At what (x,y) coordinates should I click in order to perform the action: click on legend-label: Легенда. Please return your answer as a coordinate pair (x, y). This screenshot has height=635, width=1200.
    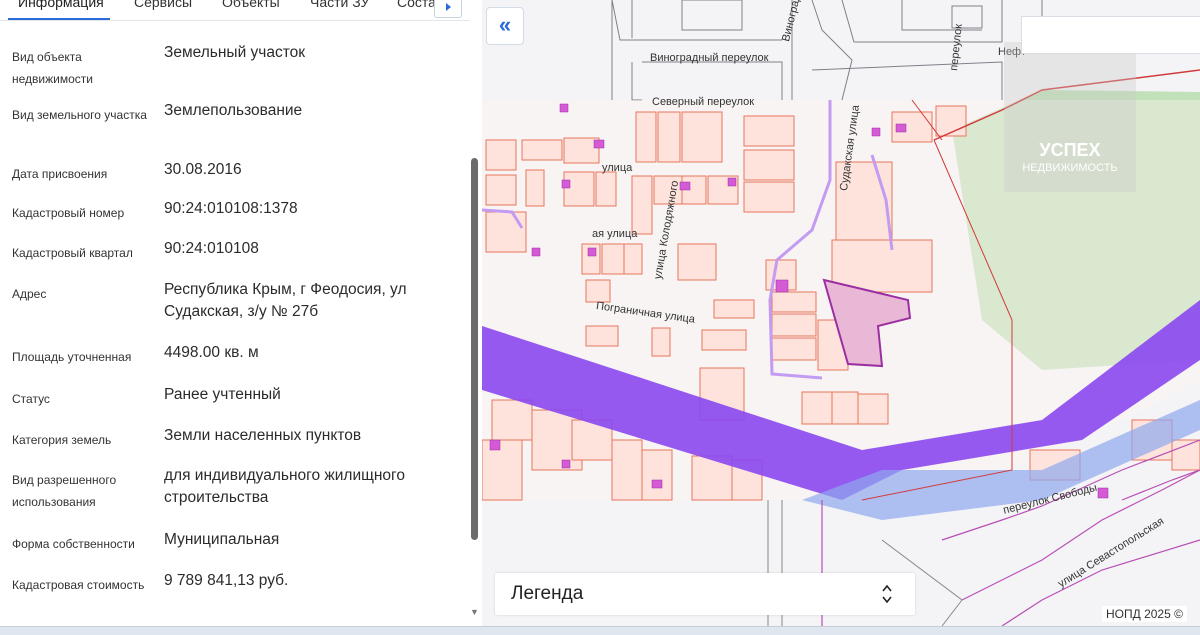
    Looking at the image, I should click on (547, 593).